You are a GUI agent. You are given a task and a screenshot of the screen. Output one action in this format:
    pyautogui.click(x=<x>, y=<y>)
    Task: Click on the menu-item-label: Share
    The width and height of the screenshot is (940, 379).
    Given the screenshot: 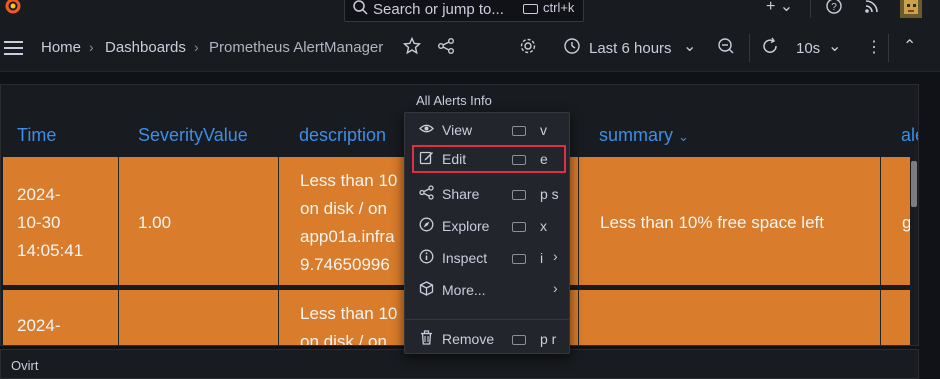 What is the action you would take?
    pyautogui.click(x=461, y=194)
    